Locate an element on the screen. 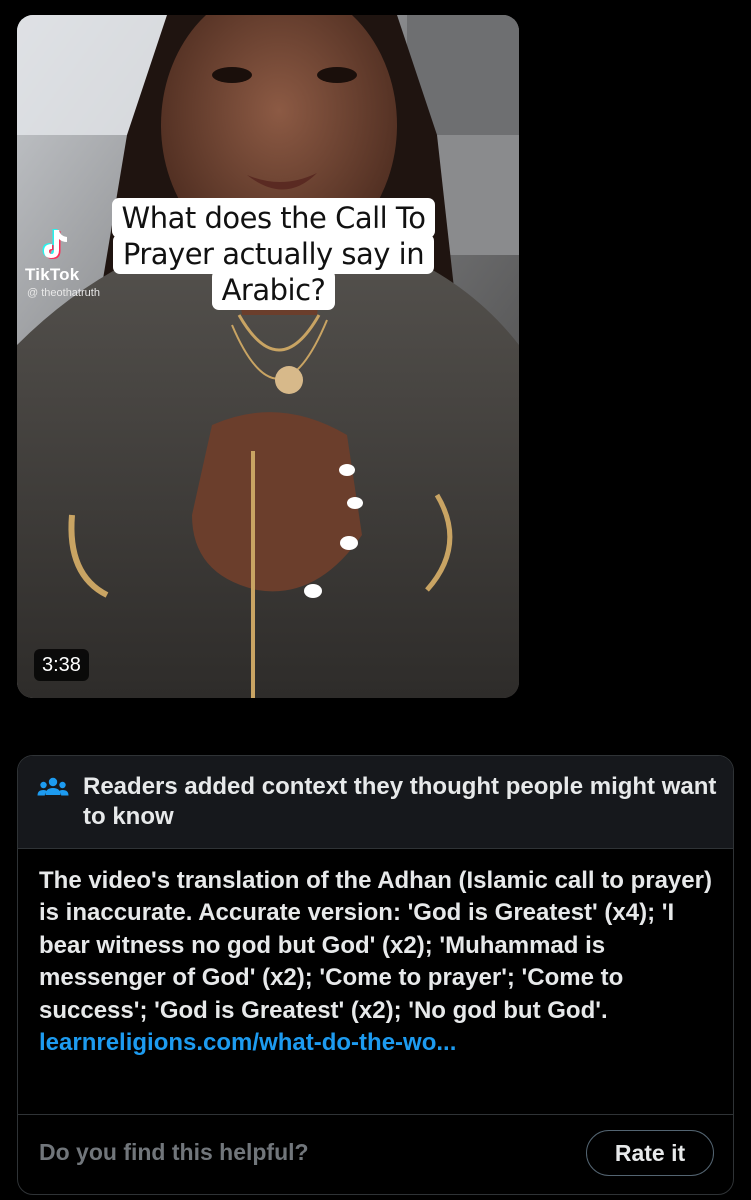  video-duration-badge: 3:38 is located at coordinates (61, 665).